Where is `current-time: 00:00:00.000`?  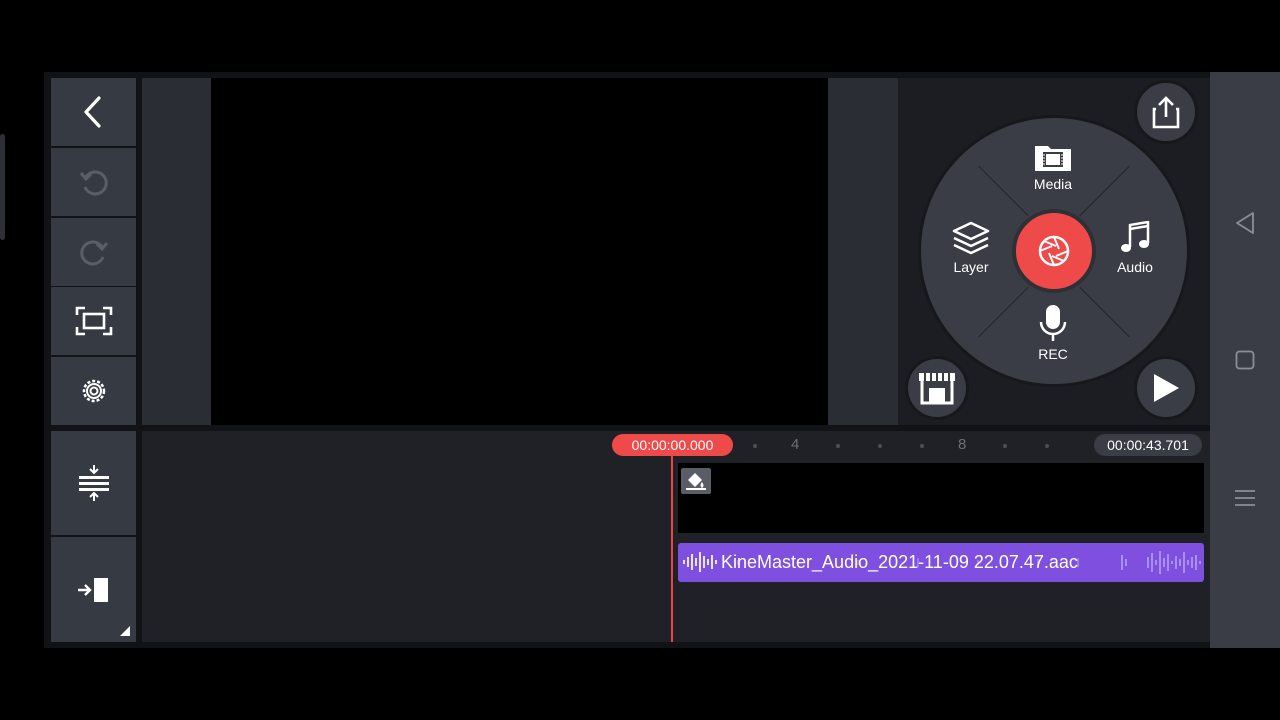
current-time: 00:00:00.000 is located at coordinates (672, 445).